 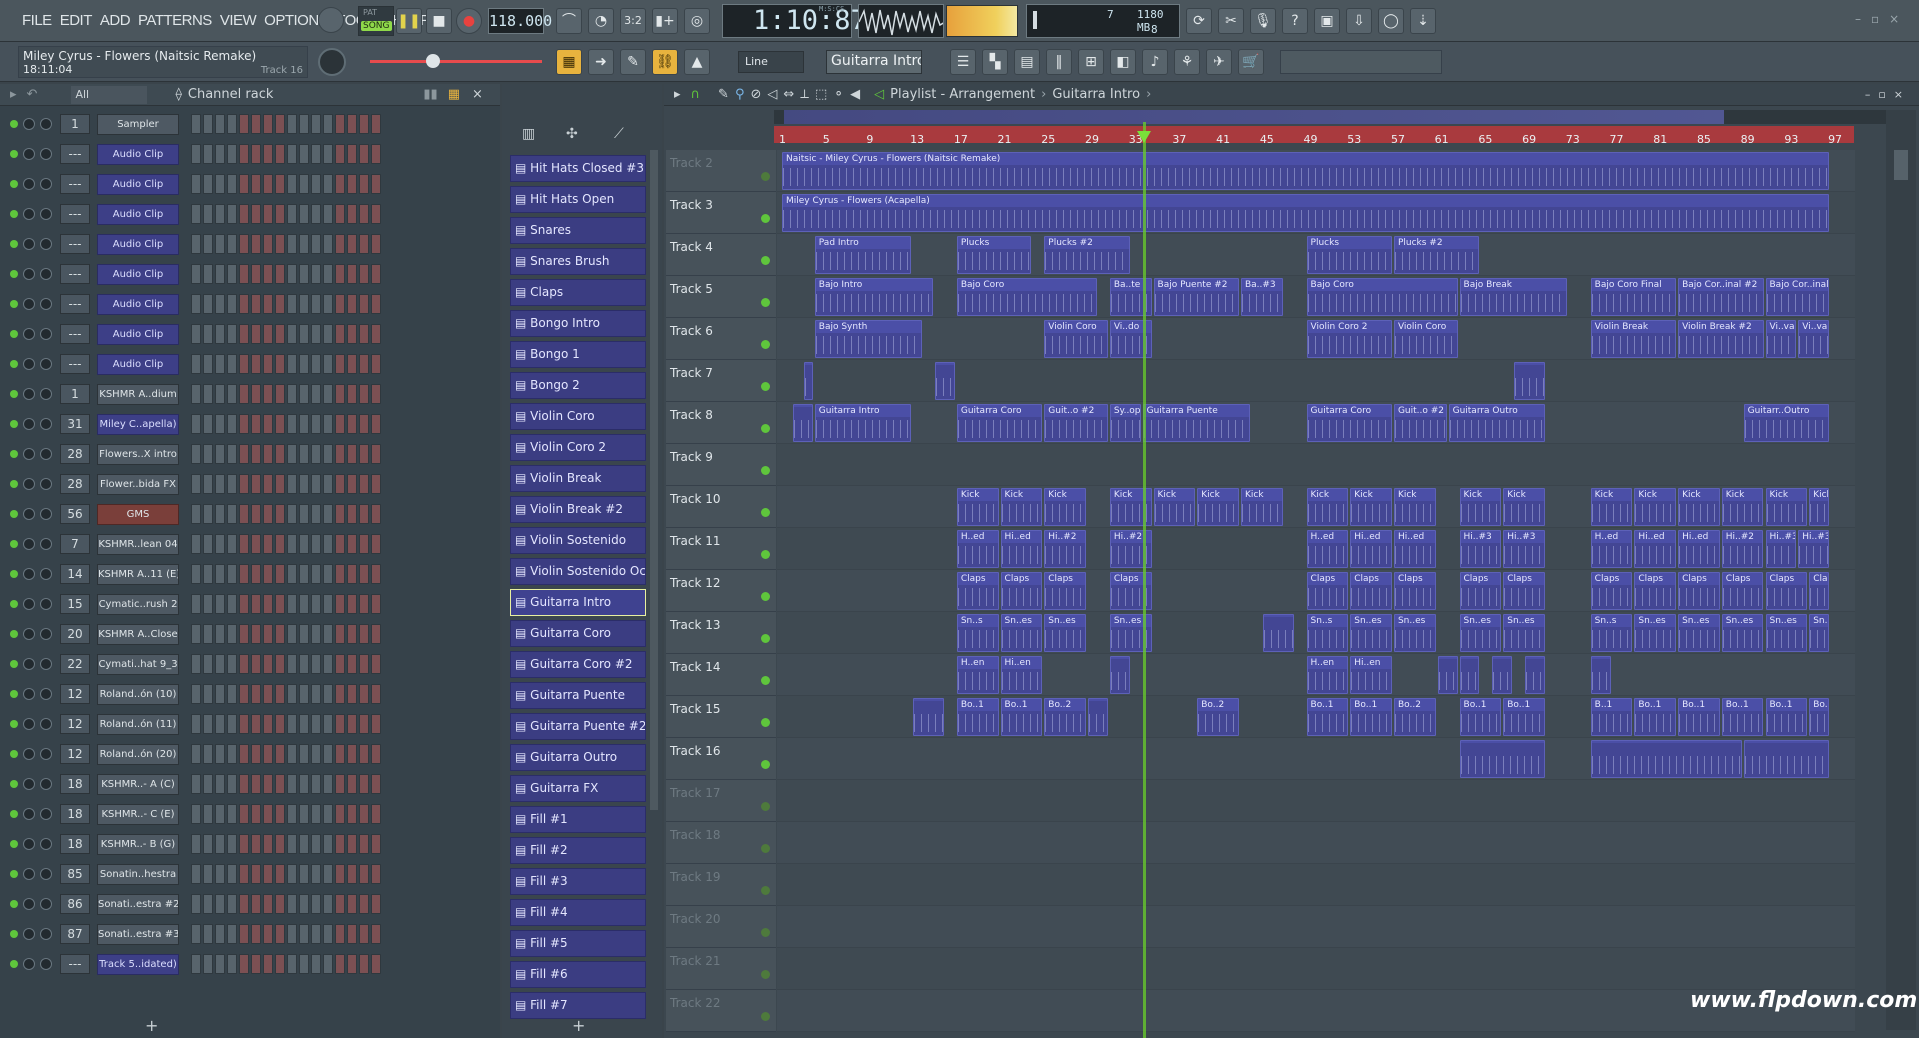 I want to click on playlist-clip: Guitarra Coro, so click(x=1349, y=423).